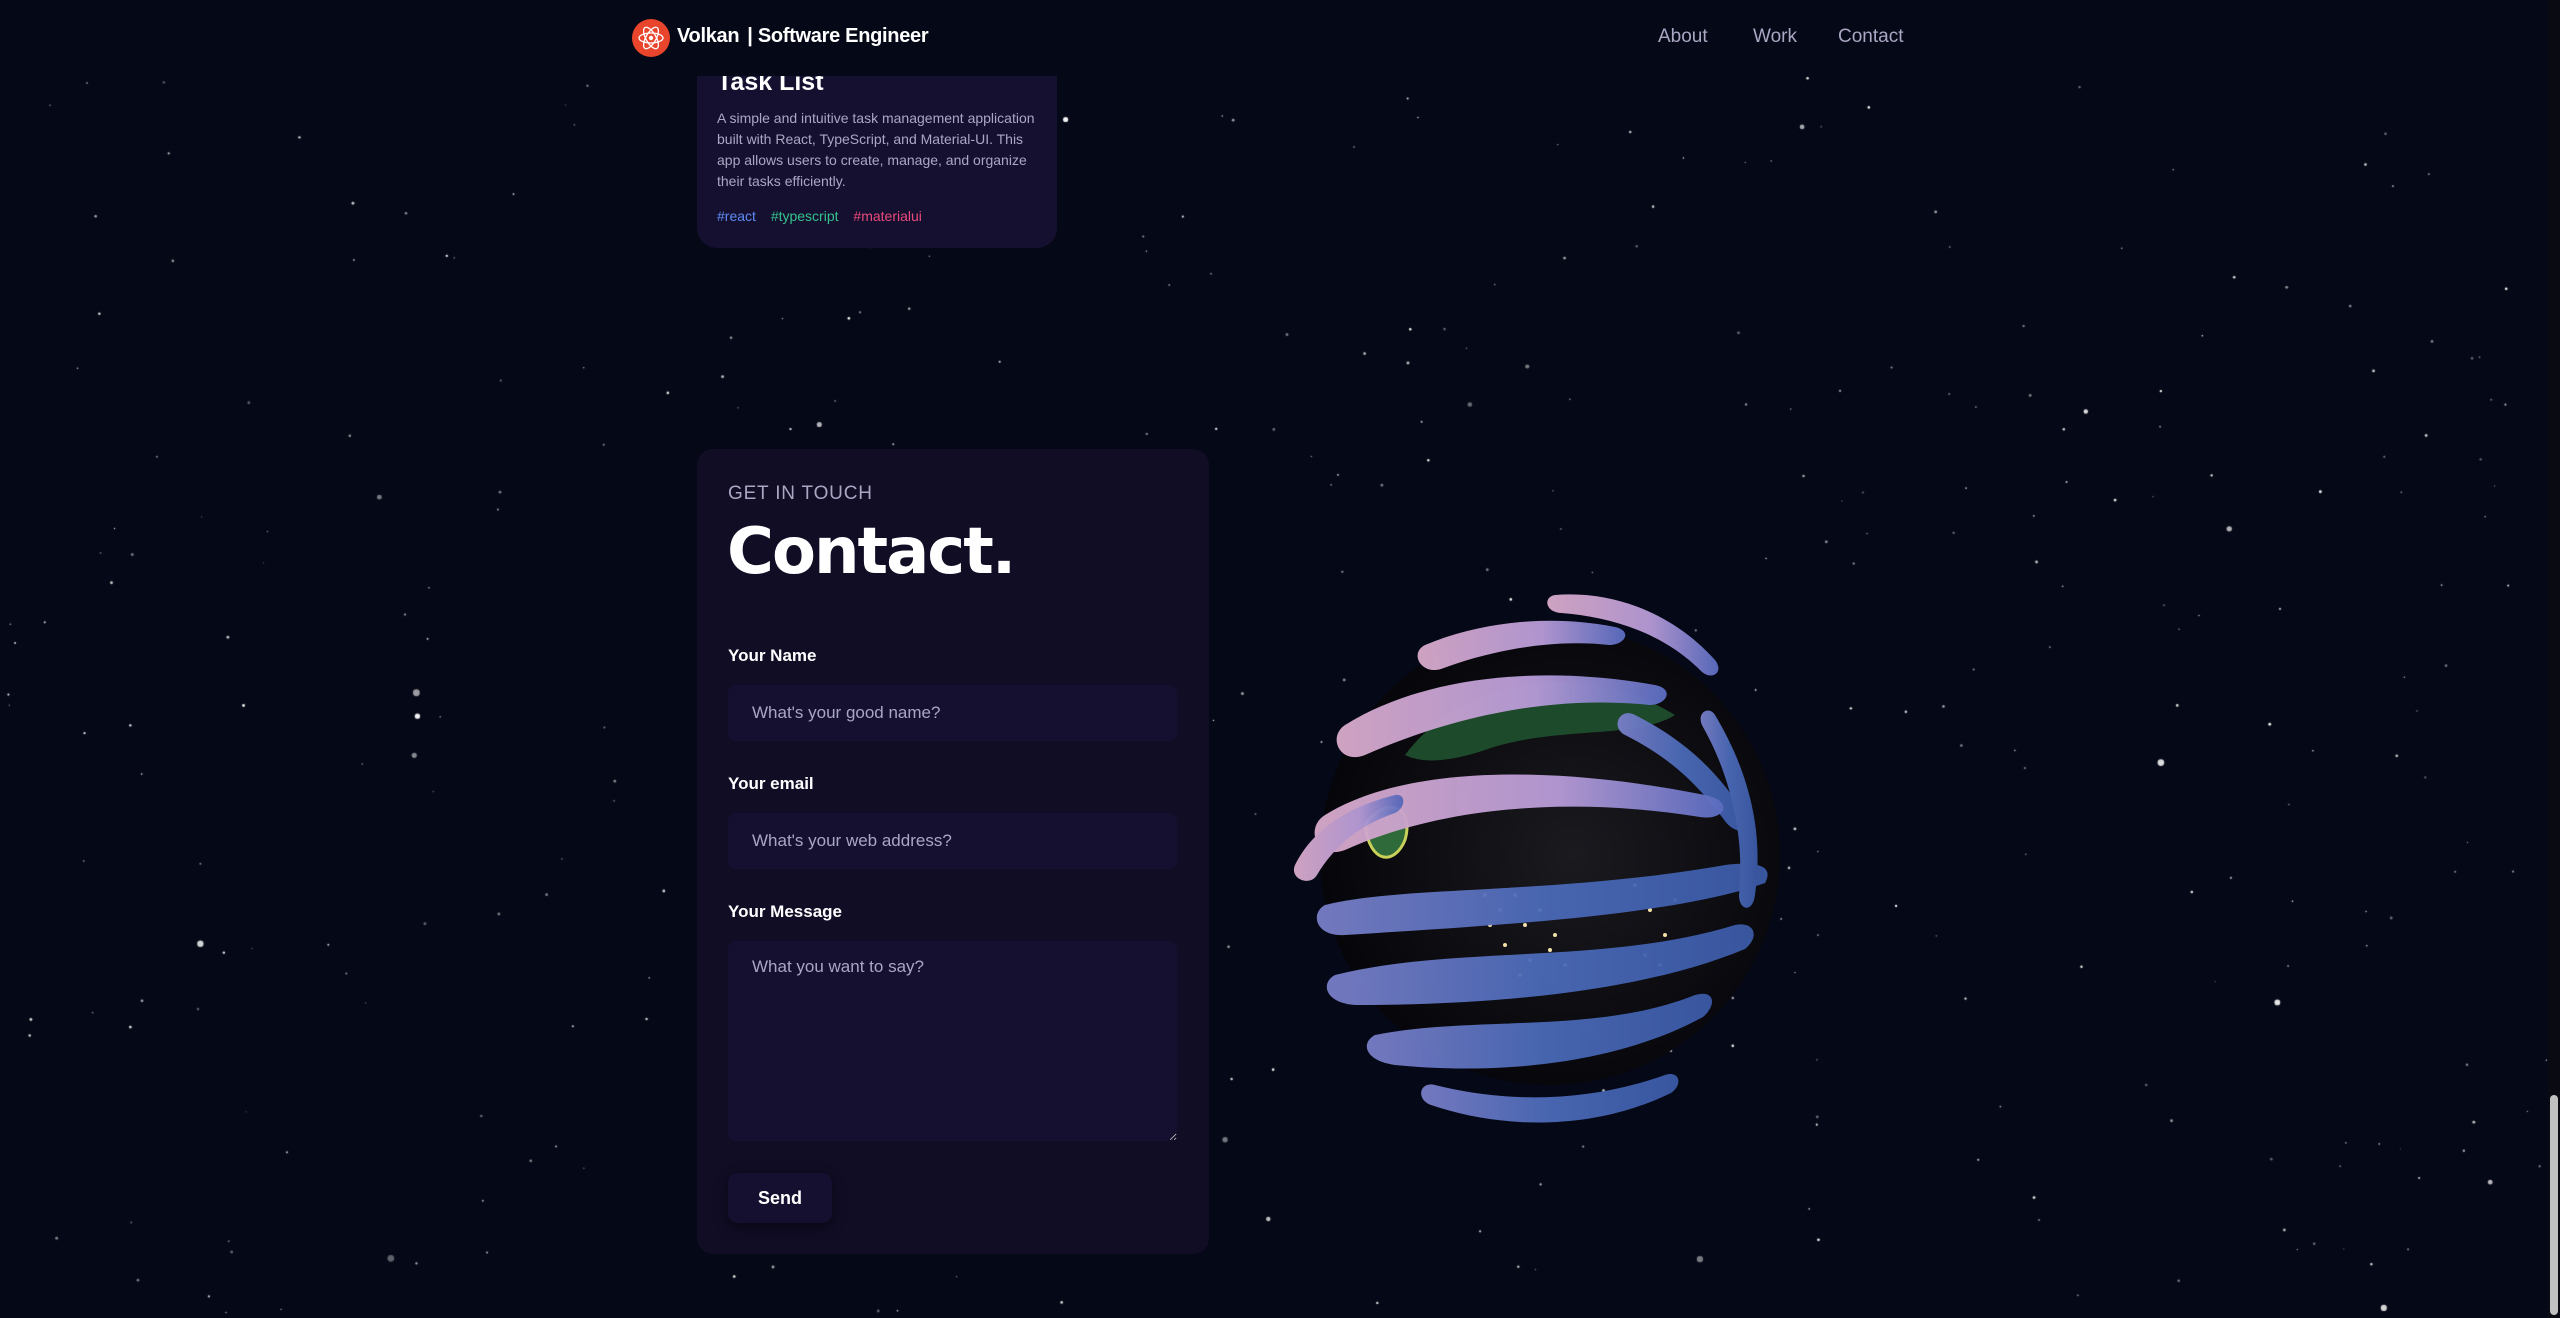 The height and width of the screenshot is (1318, 2560). Describe the element at coordinates (800, 493) in the screenshot. I see `section-subtitle: GET IN TOUCH` at that location.